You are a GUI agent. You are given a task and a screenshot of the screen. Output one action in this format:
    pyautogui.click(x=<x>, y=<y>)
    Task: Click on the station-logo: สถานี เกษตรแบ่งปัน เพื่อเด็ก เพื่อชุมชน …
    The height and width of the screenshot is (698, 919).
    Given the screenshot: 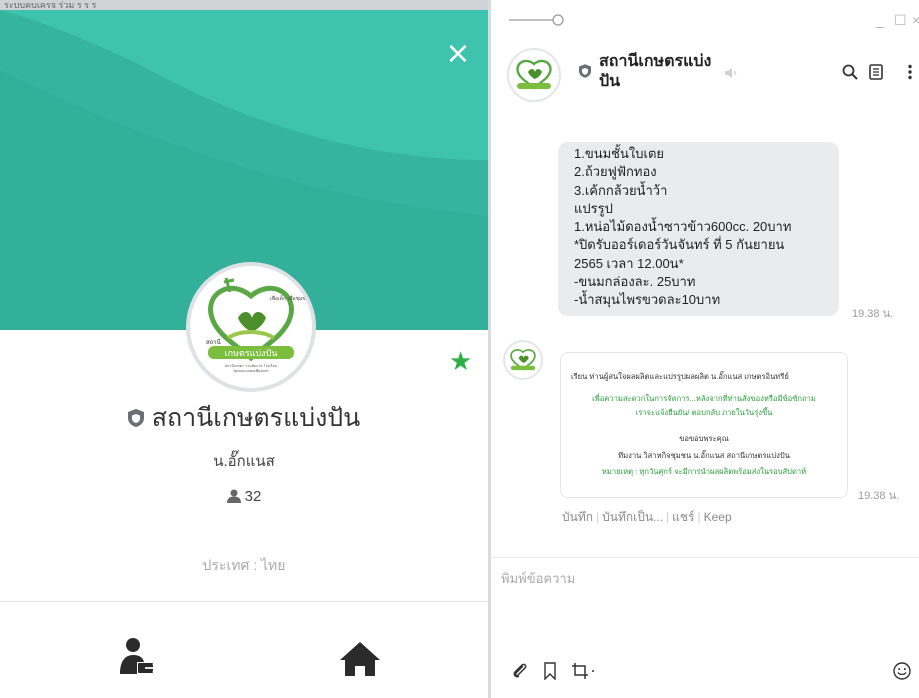 What is the action you would take?
    pyautogui.click(x=251, y=327)
    